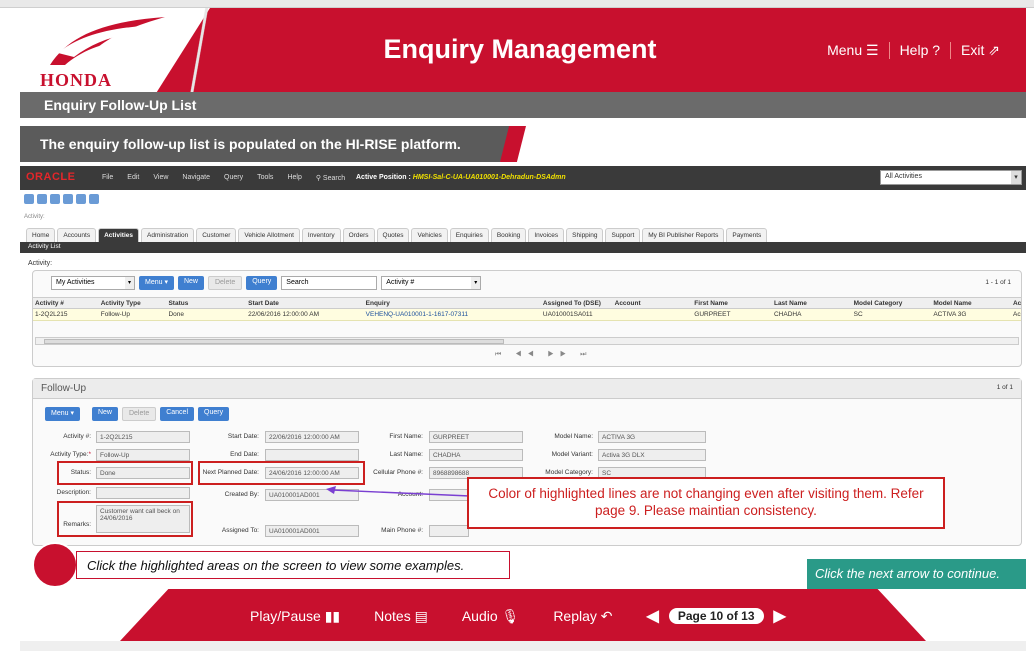  What do you see at coordinates (281, 473) in the screenshot?
I see `next-planned-highlight` at bounding box center [281, 473].